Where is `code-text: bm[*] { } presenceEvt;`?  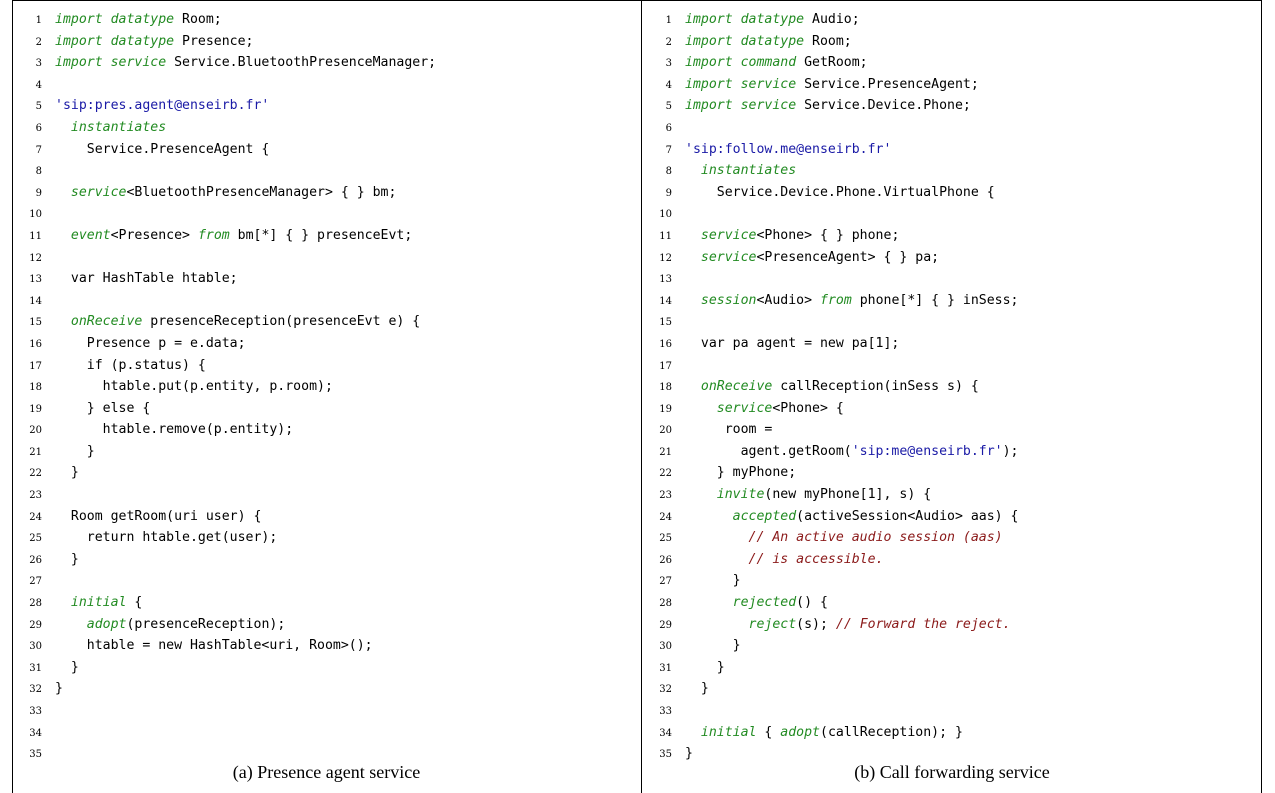
code-text: bm[*] { } presenceEvt; is located at coordinates (321, 235).